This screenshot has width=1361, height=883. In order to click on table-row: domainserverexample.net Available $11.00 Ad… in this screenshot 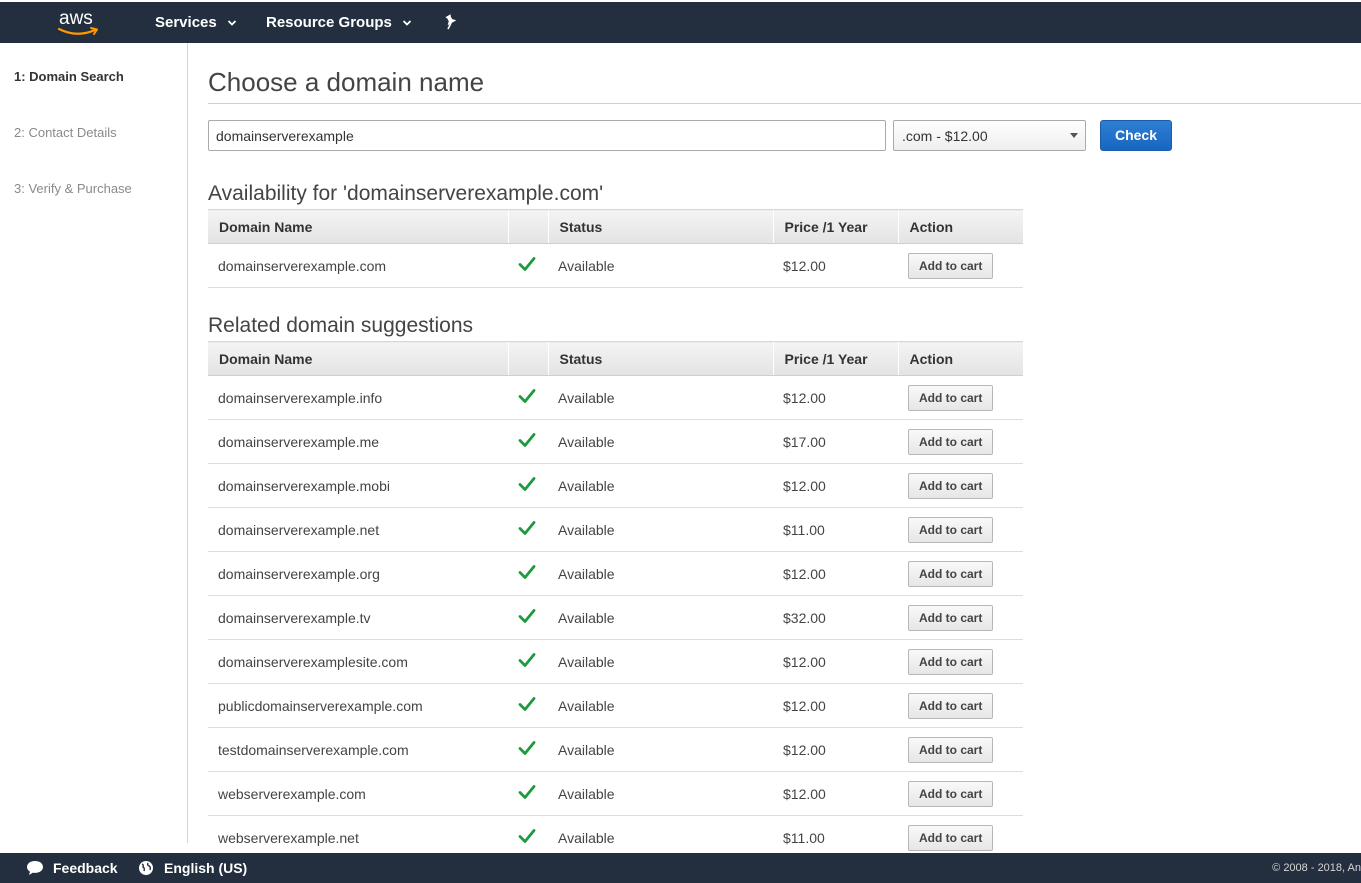, I will do `click(615, 529)`.